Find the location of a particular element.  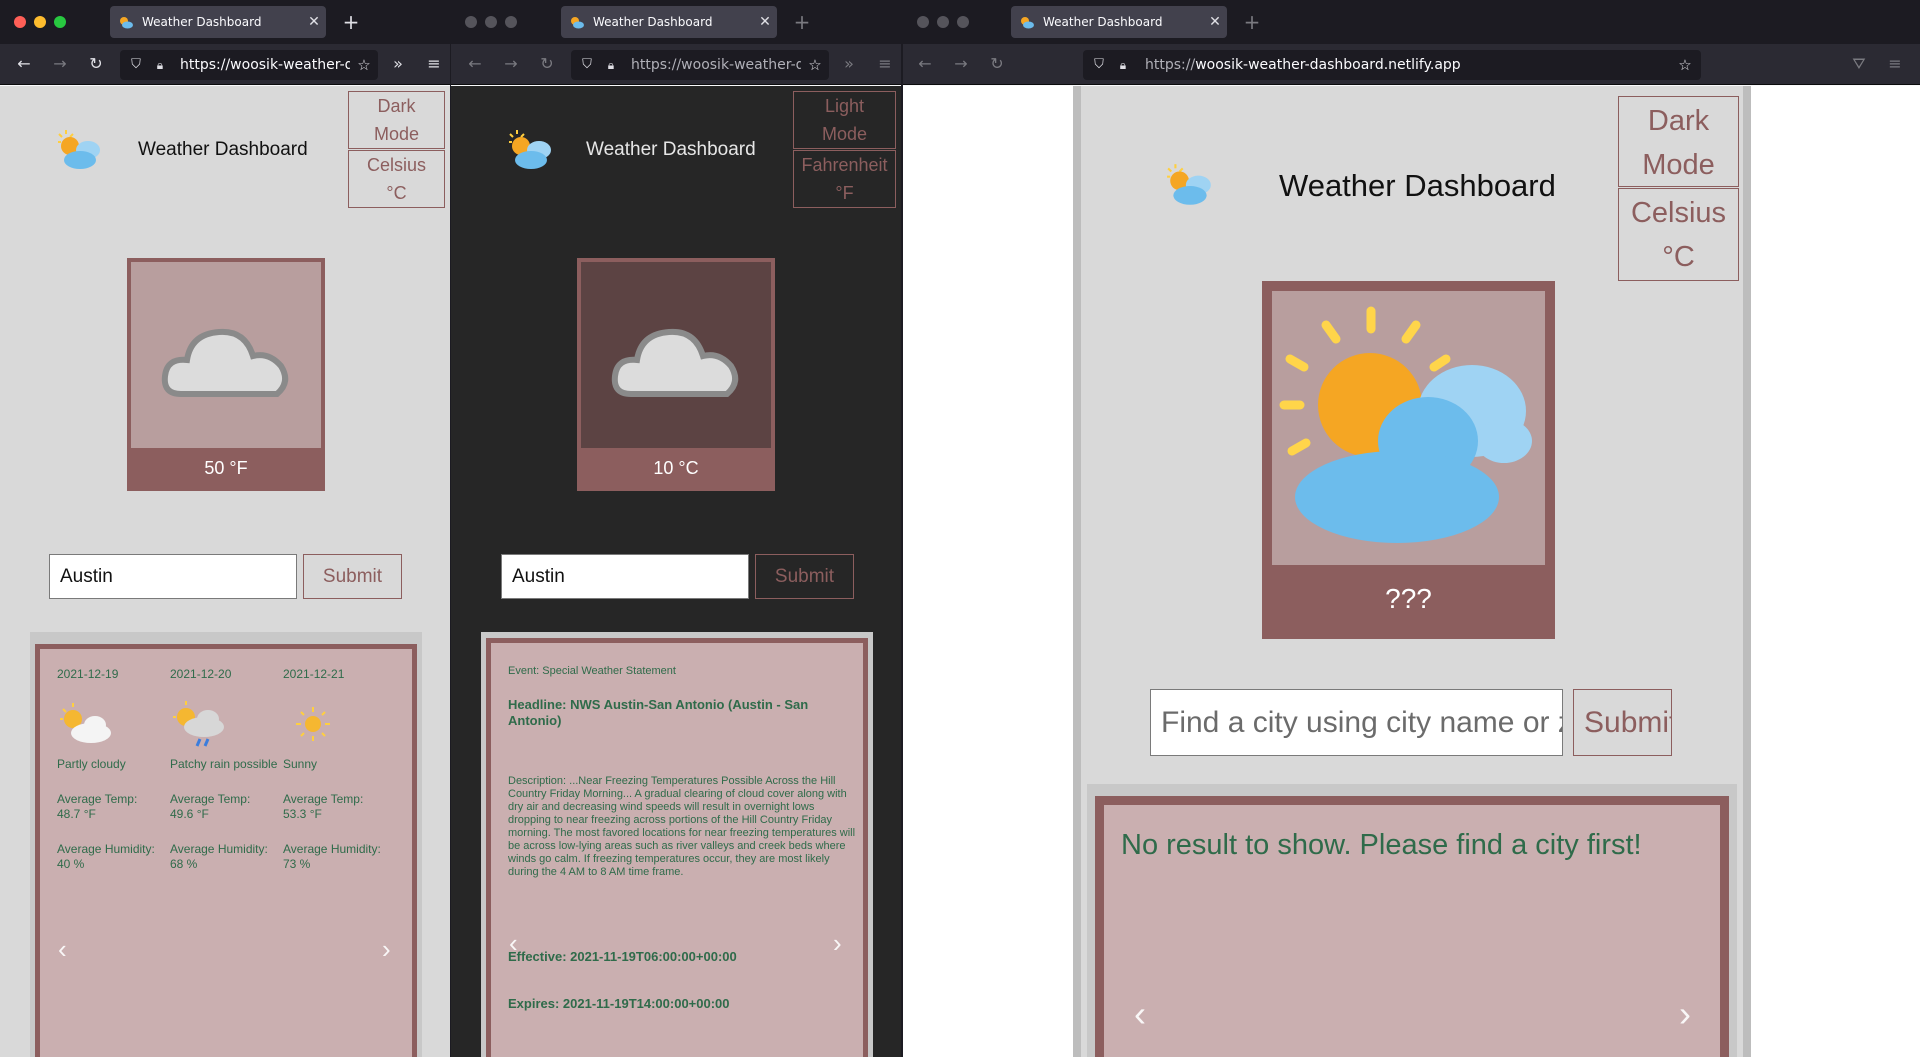

cloud-icon is located at coordinates (226, 359).